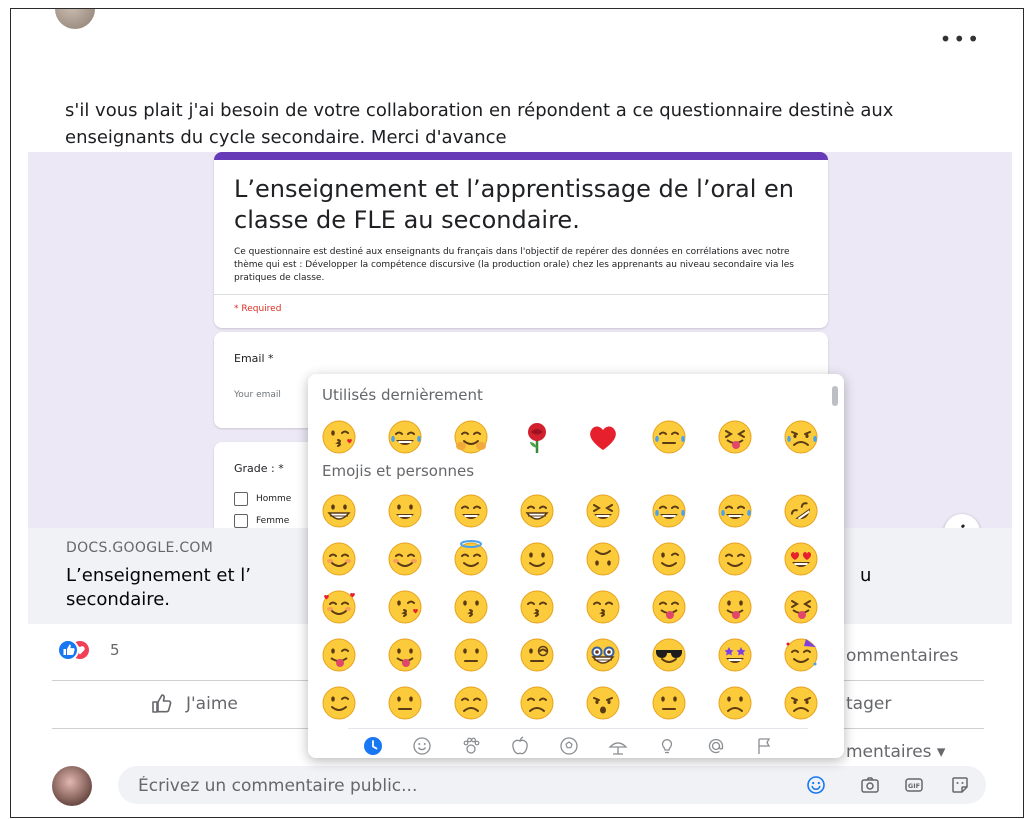 The image size is (1031, 819). Describe the element at coordinates (669, 607) in the screenshot. I see `yum-face-icon` at that location.